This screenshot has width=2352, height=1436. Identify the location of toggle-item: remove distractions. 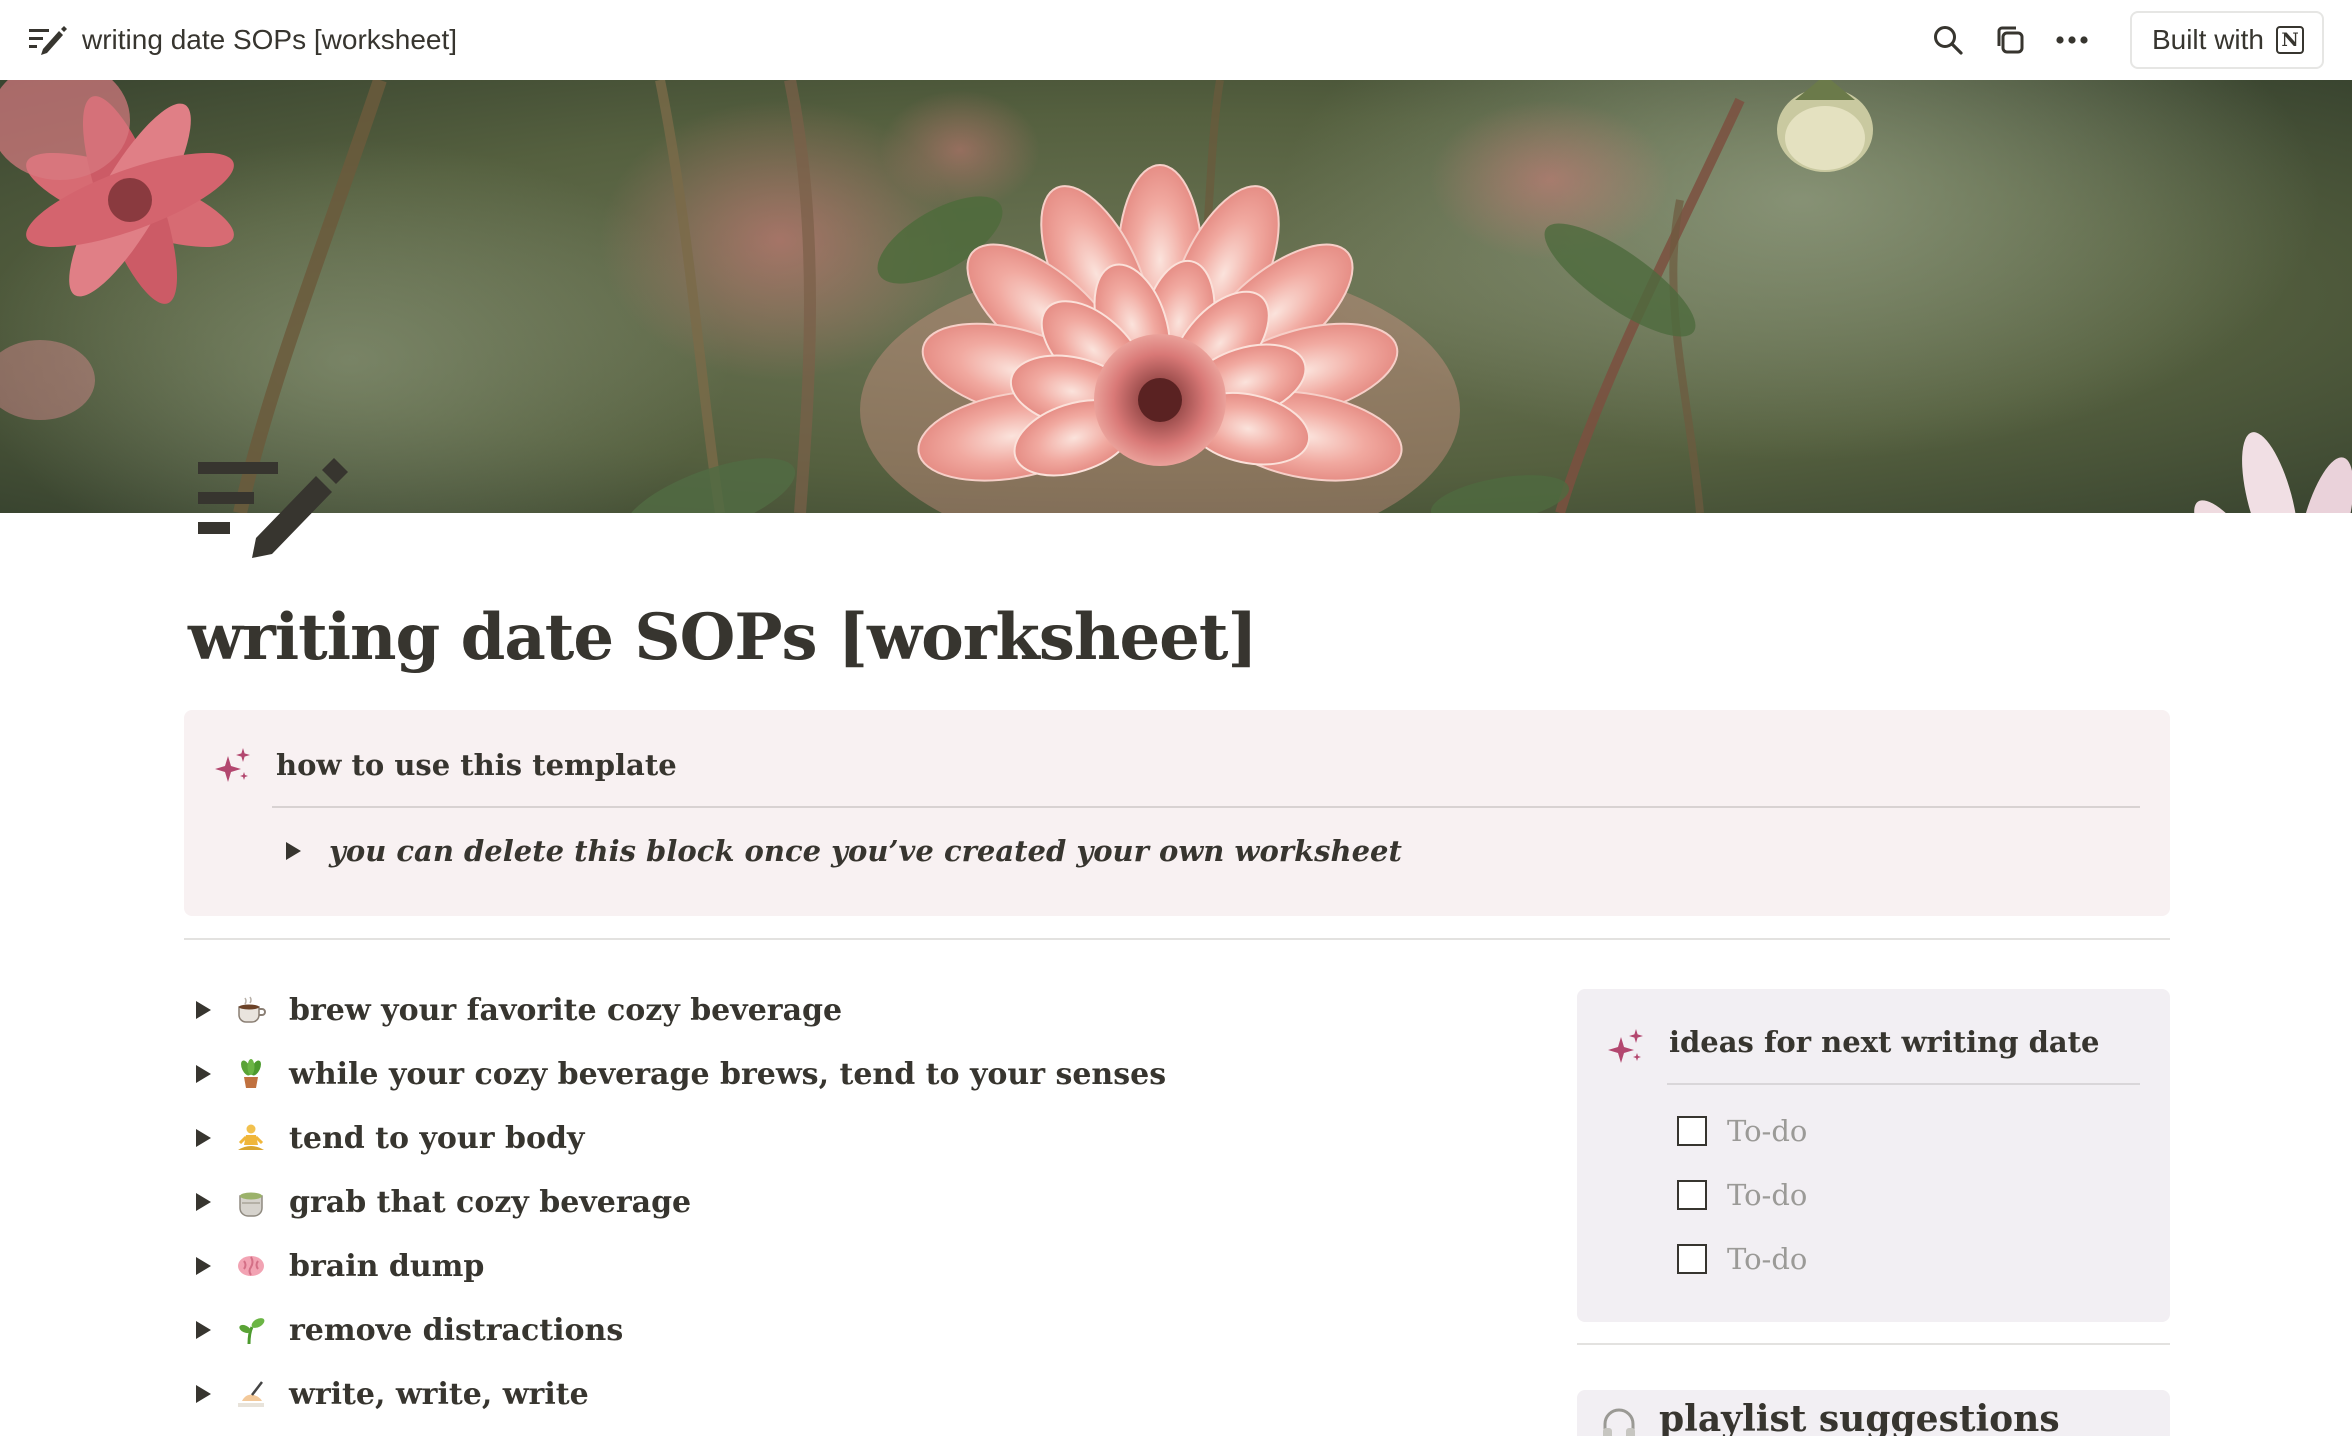
(409, 1330).